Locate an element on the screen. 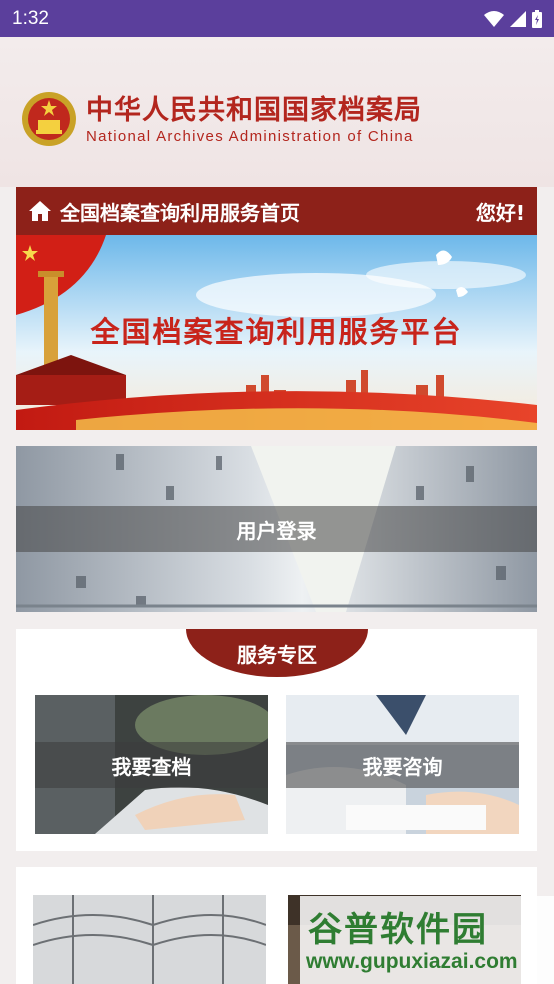 The width and height of the screenshot is (554, 984). signal-icon is located at coordinates (518, 18).